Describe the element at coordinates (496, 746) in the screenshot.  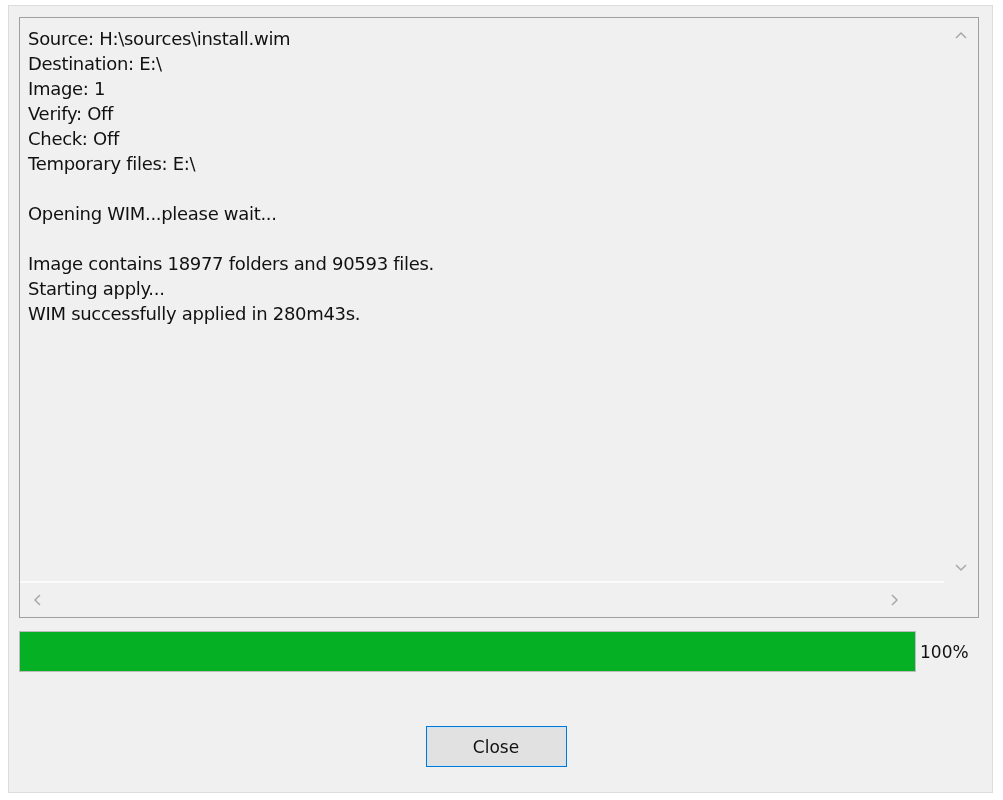
I see `close-button: Close` at that location.